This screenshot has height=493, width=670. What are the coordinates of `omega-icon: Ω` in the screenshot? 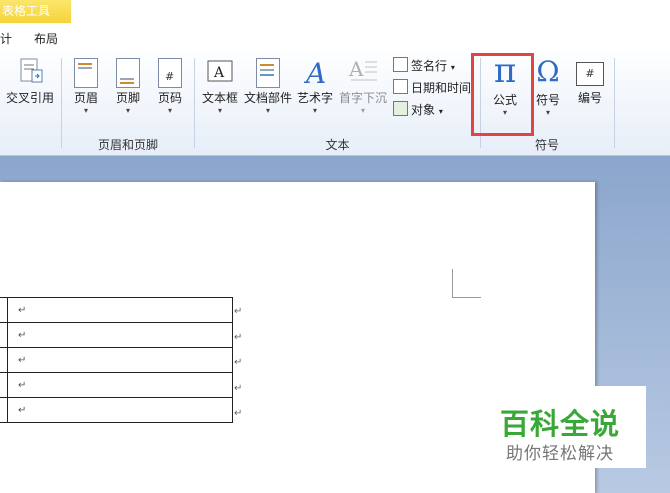 It's located at (548, 71).